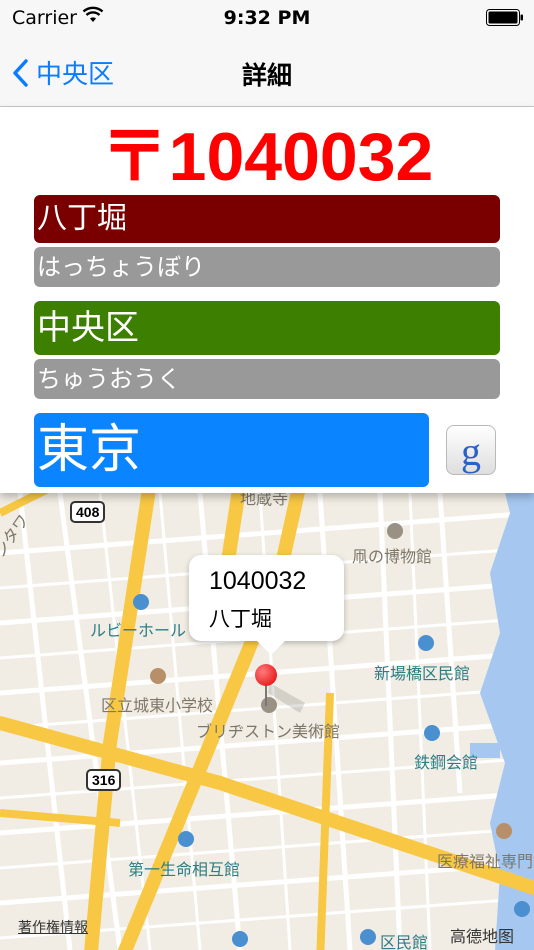 This screenshot has height=950, width=534. Describe the element at coordinates (368, 937) in the screenshot. I see `kuminkan-poi-icon` at that location.